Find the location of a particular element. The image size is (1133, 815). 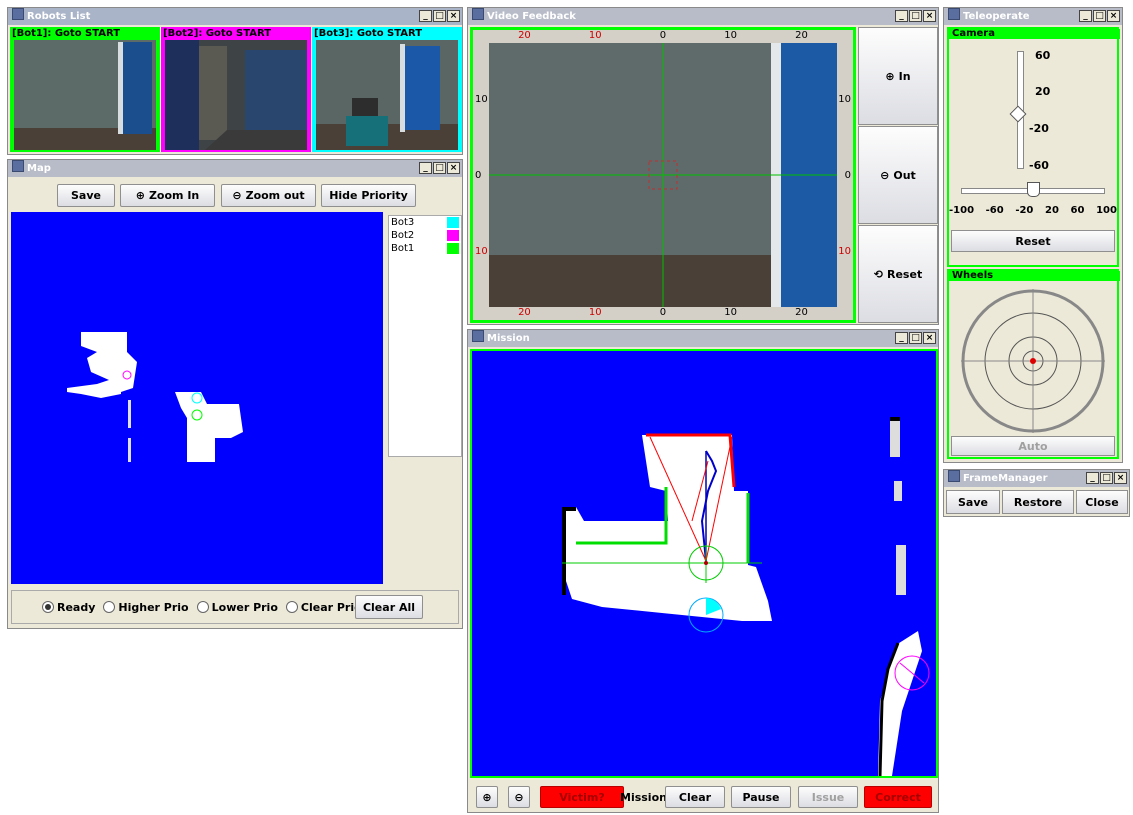

wheels-label: Wheels is located at coordinates (1034, 276).